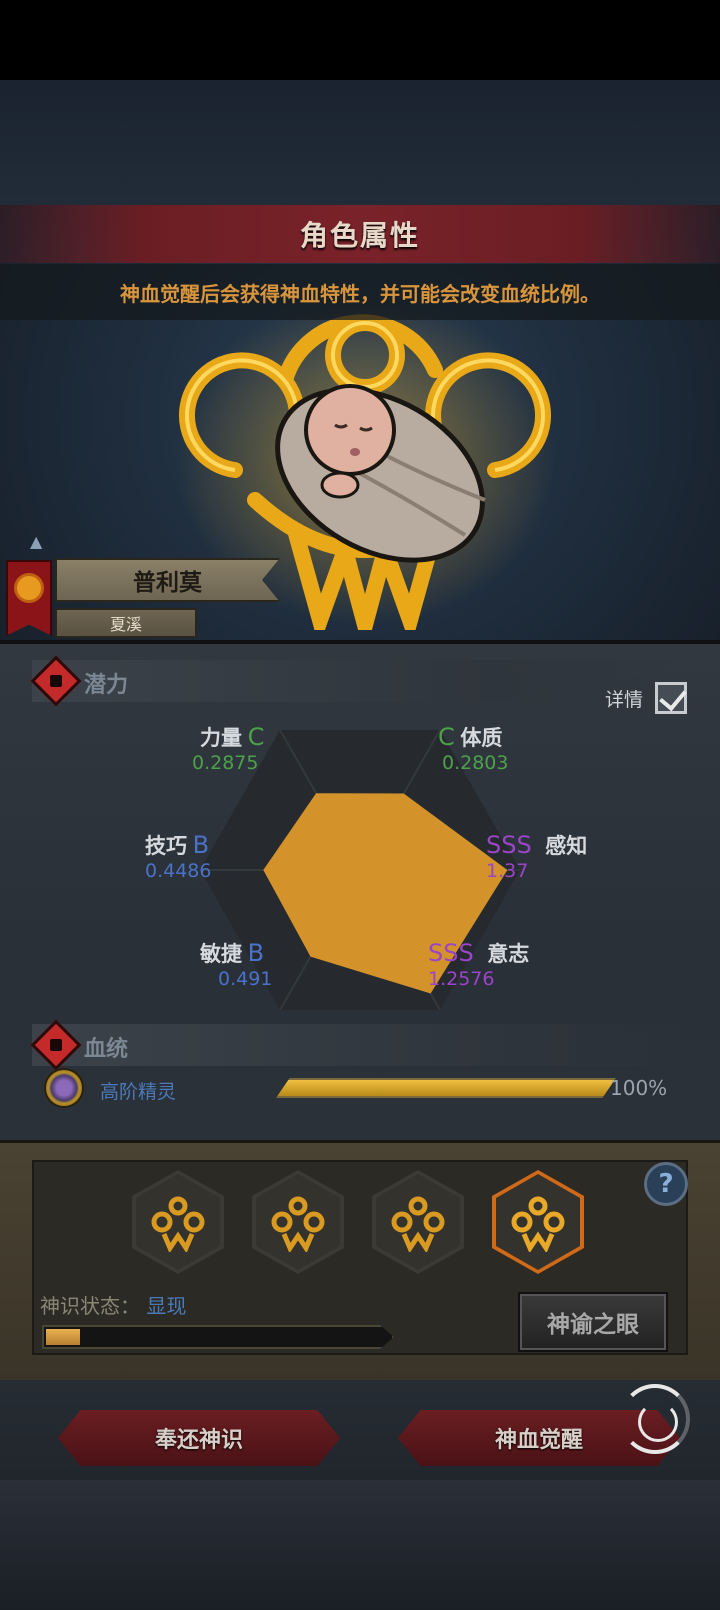 This screenshot has height=1610, width=720. I want to click on stat-value: 0.2875, so click(225, 763).